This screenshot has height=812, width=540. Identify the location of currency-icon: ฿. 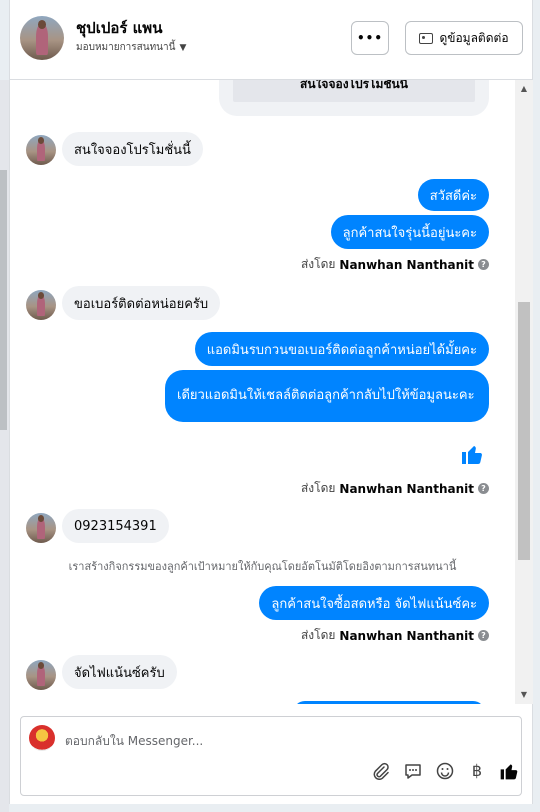
(477, 771).